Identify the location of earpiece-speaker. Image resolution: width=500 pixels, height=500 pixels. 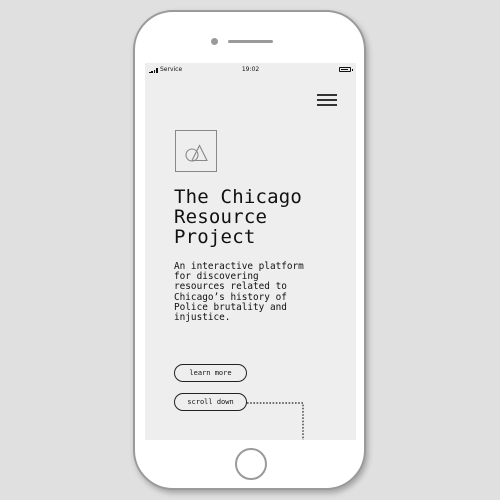
(250, 41).